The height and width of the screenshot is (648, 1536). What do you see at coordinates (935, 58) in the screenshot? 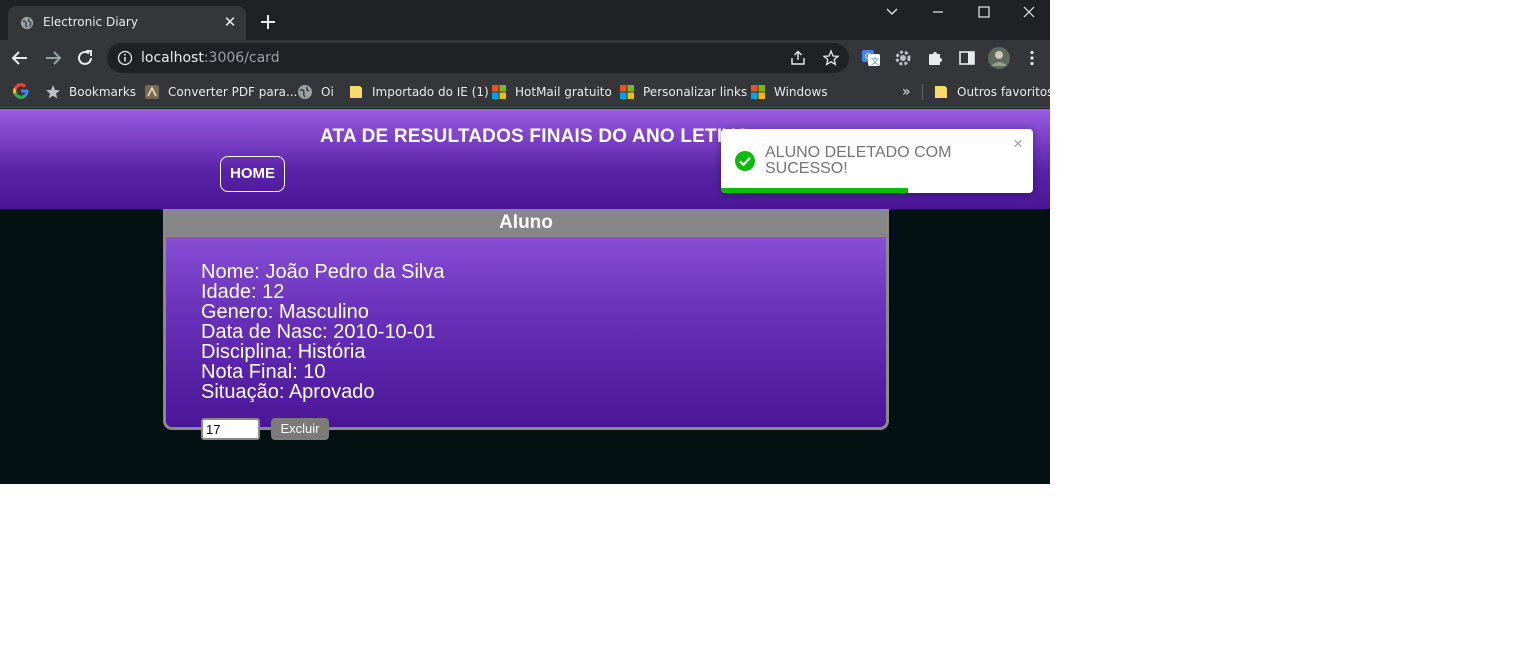
I see `extensions-puzzle-icon` at bounding box center [935, 58].